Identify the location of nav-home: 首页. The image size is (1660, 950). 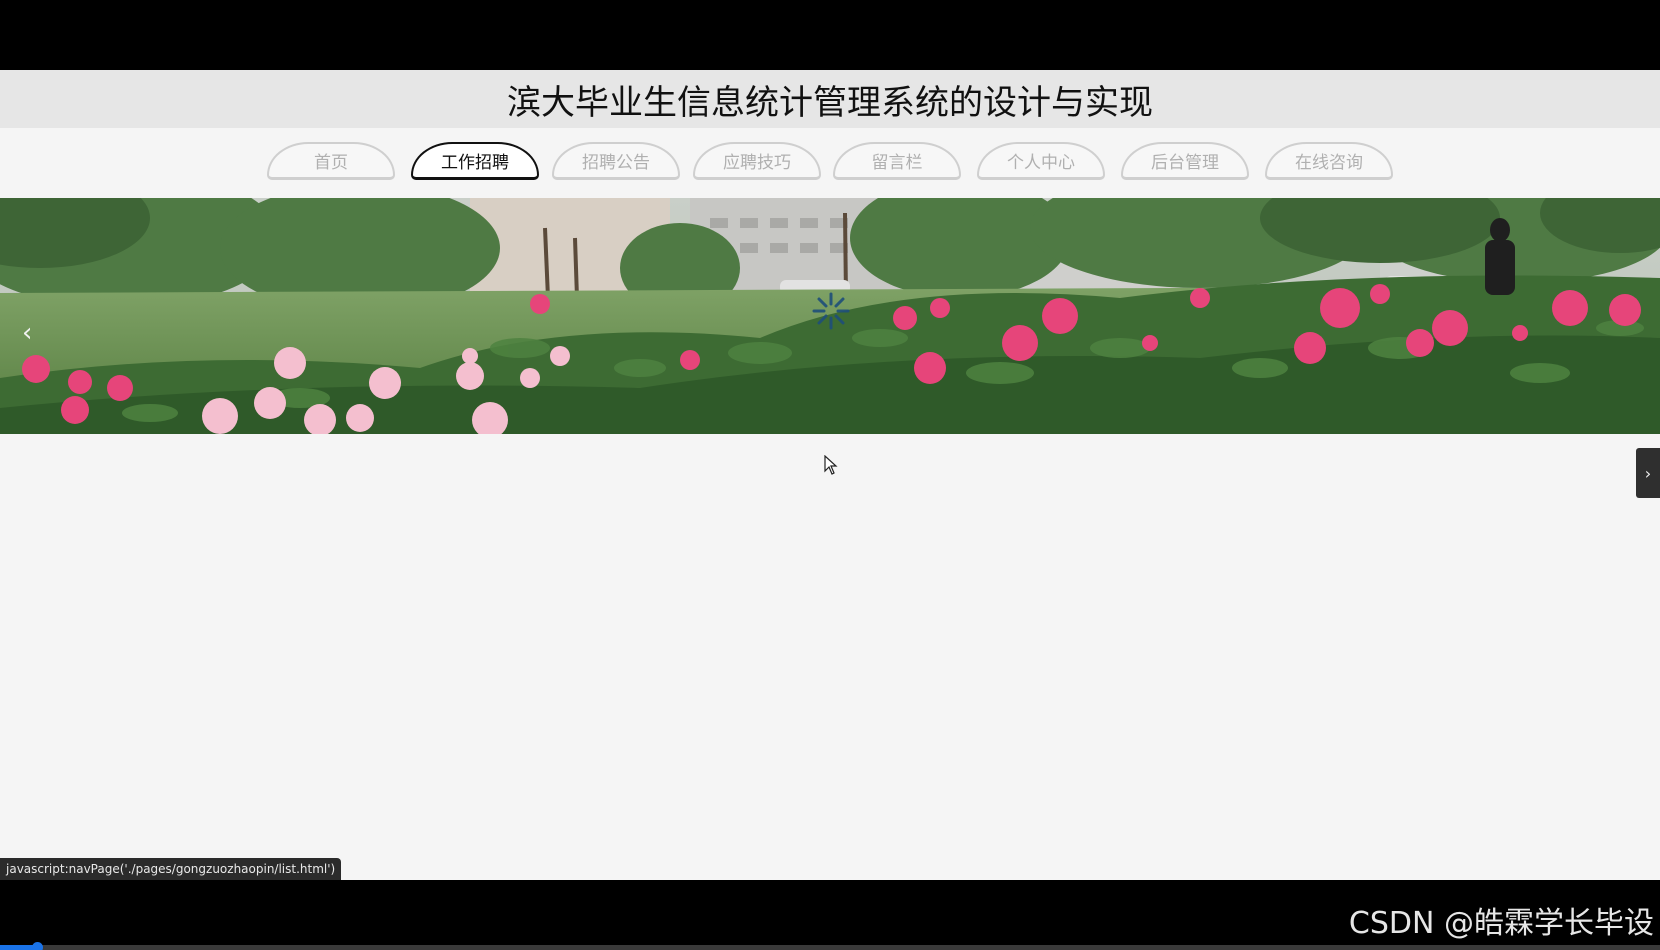
(331, 161).